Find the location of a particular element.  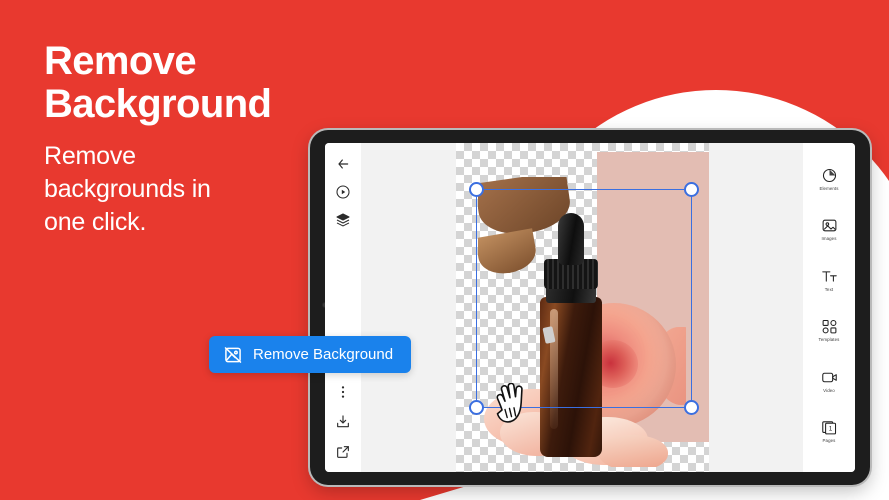

sidebar-item-label: Templates is located at coordinates (829, 340).